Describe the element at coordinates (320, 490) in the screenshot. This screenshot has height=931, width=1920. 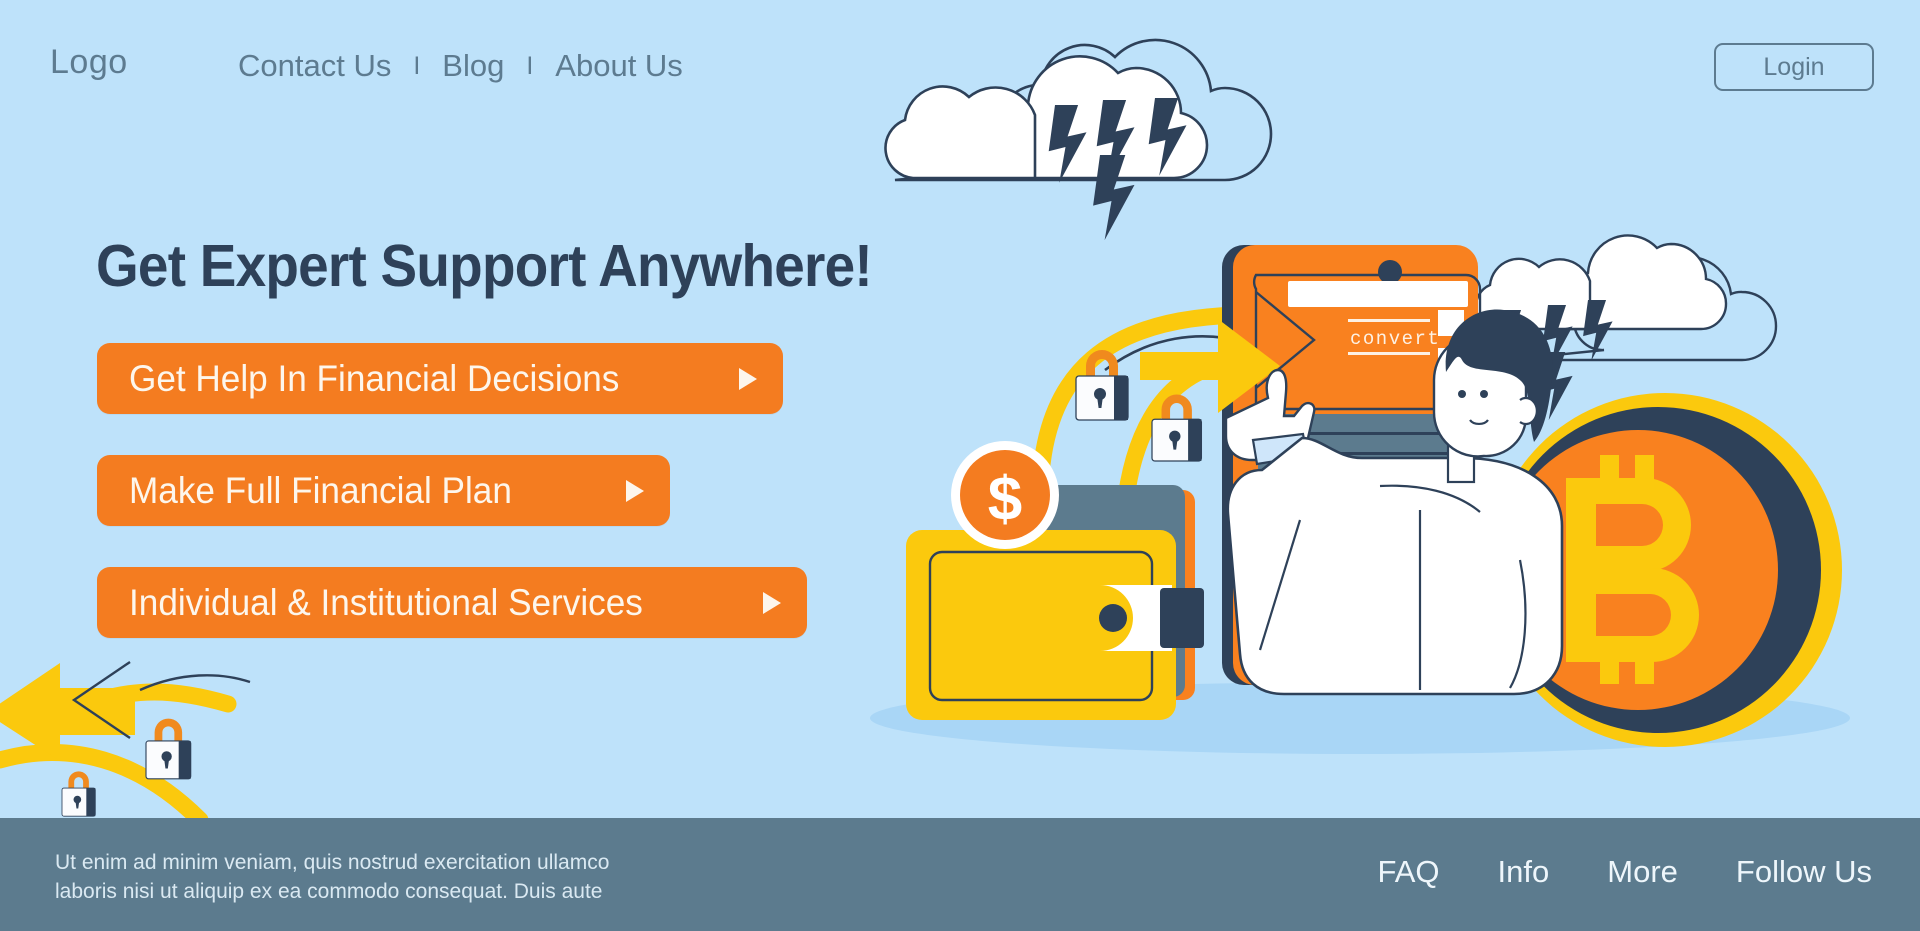
I see `cta-label: Make Full Financial Plan` at that location.